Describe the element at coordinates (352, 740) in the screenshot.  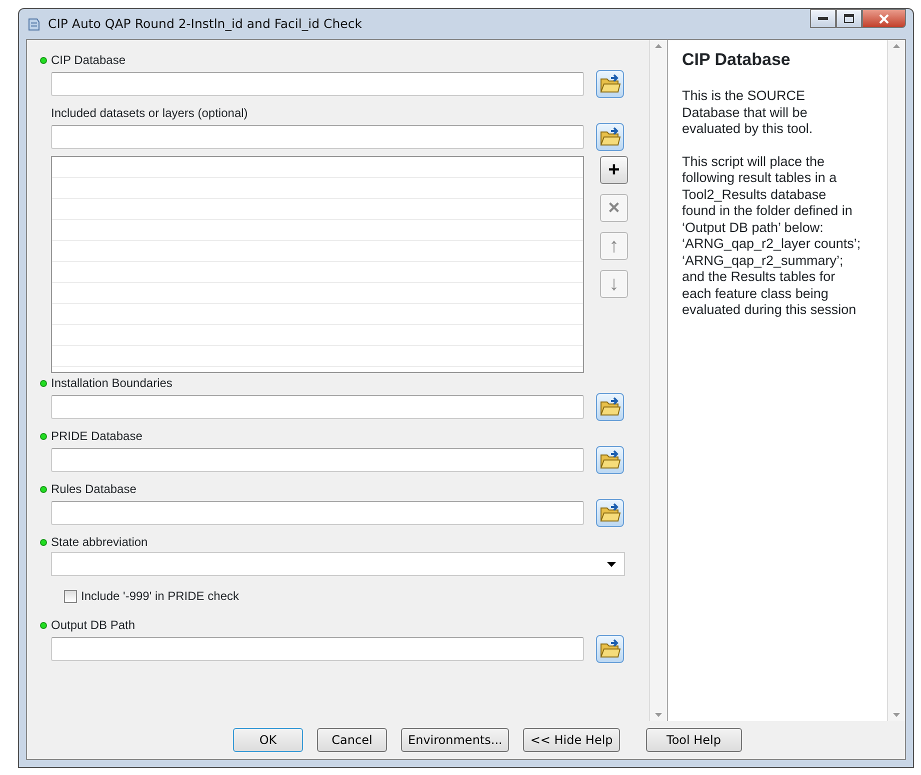
I see `dialog-button: Cancel` at that location.